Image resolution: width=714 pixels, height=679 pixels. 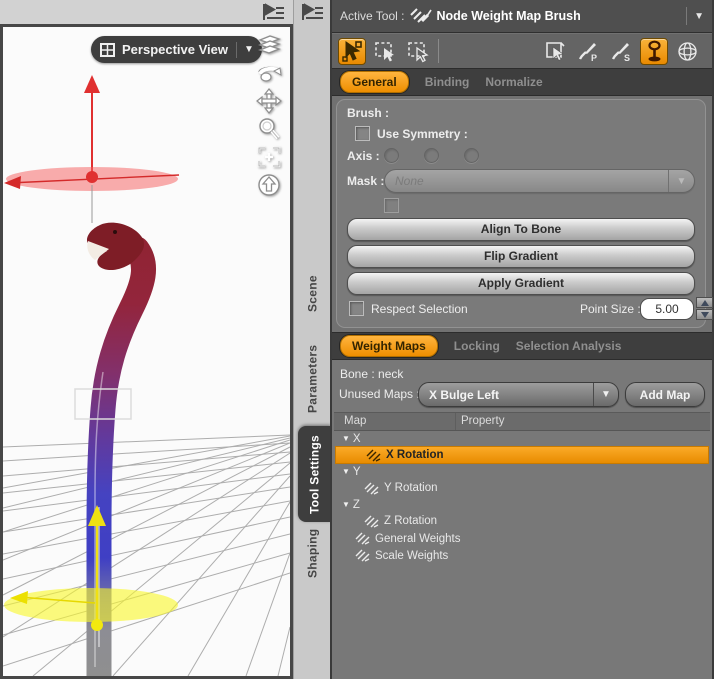 What do you see at coordinates (368, 113) in the screenshot?
I see `brush-label: Brush :` at bounding box center [368, 113].